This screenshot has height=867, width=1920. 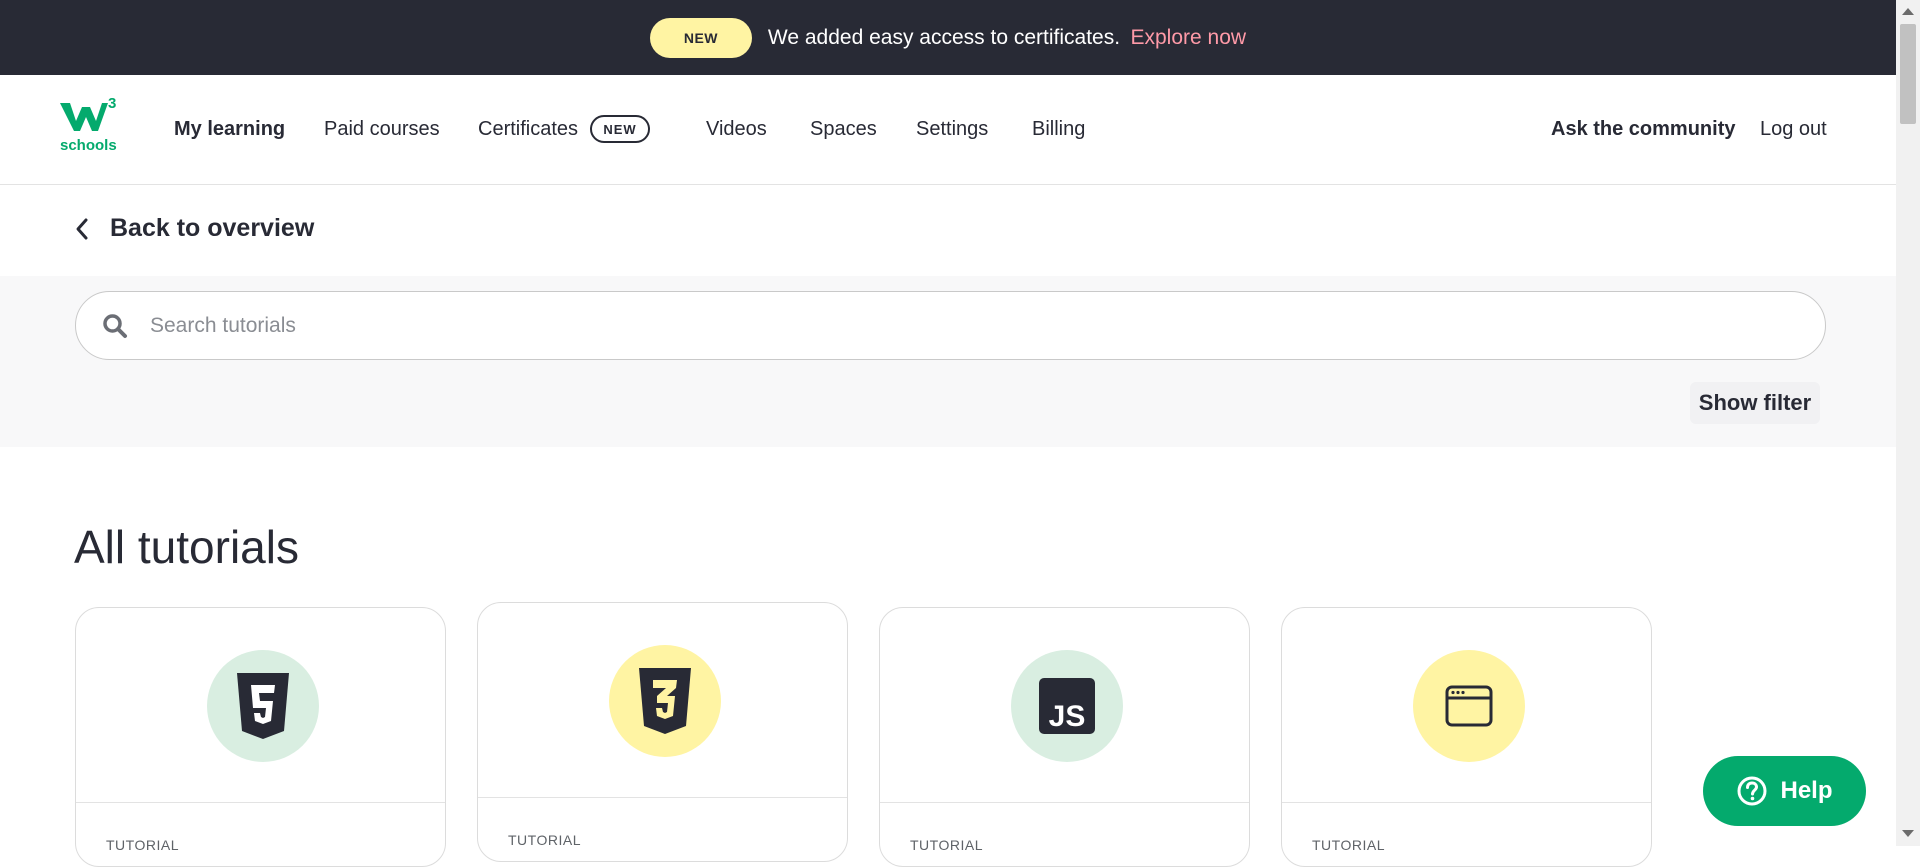 I want to click on nav-settings: Settings, so click(x=952, y=129).